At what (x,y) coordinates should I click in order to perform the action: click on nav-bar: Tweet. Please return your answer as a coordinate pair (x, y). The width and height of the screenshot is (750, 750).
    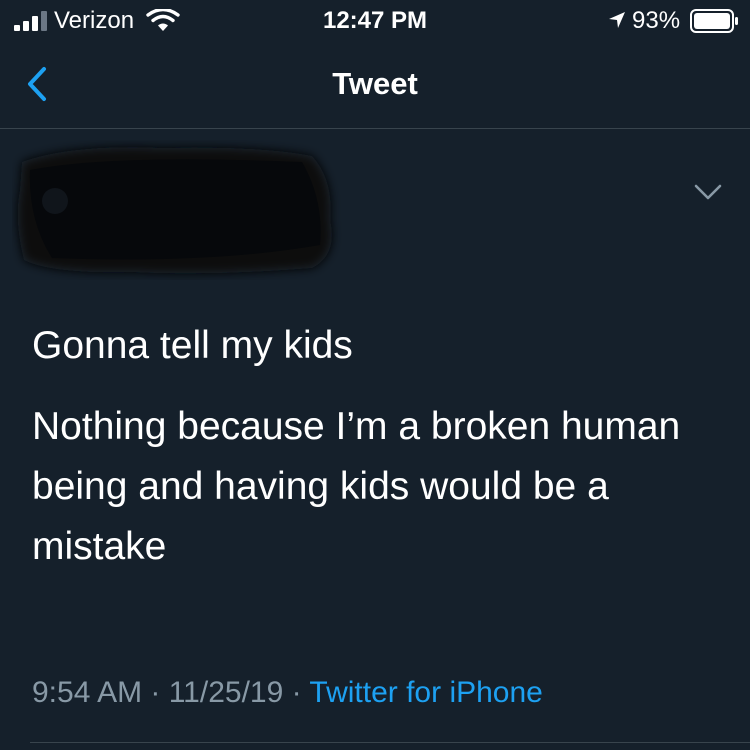
    Looking at the image, I should click on (375, 86).